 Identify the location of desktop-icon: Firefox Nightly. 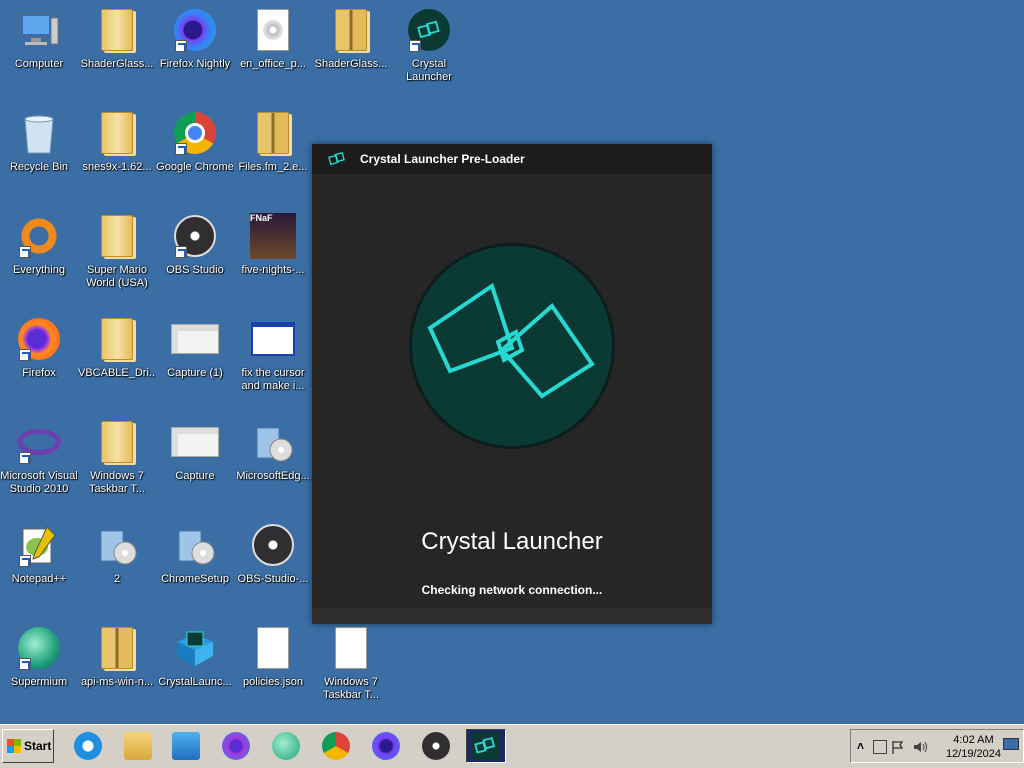
(195, 47).